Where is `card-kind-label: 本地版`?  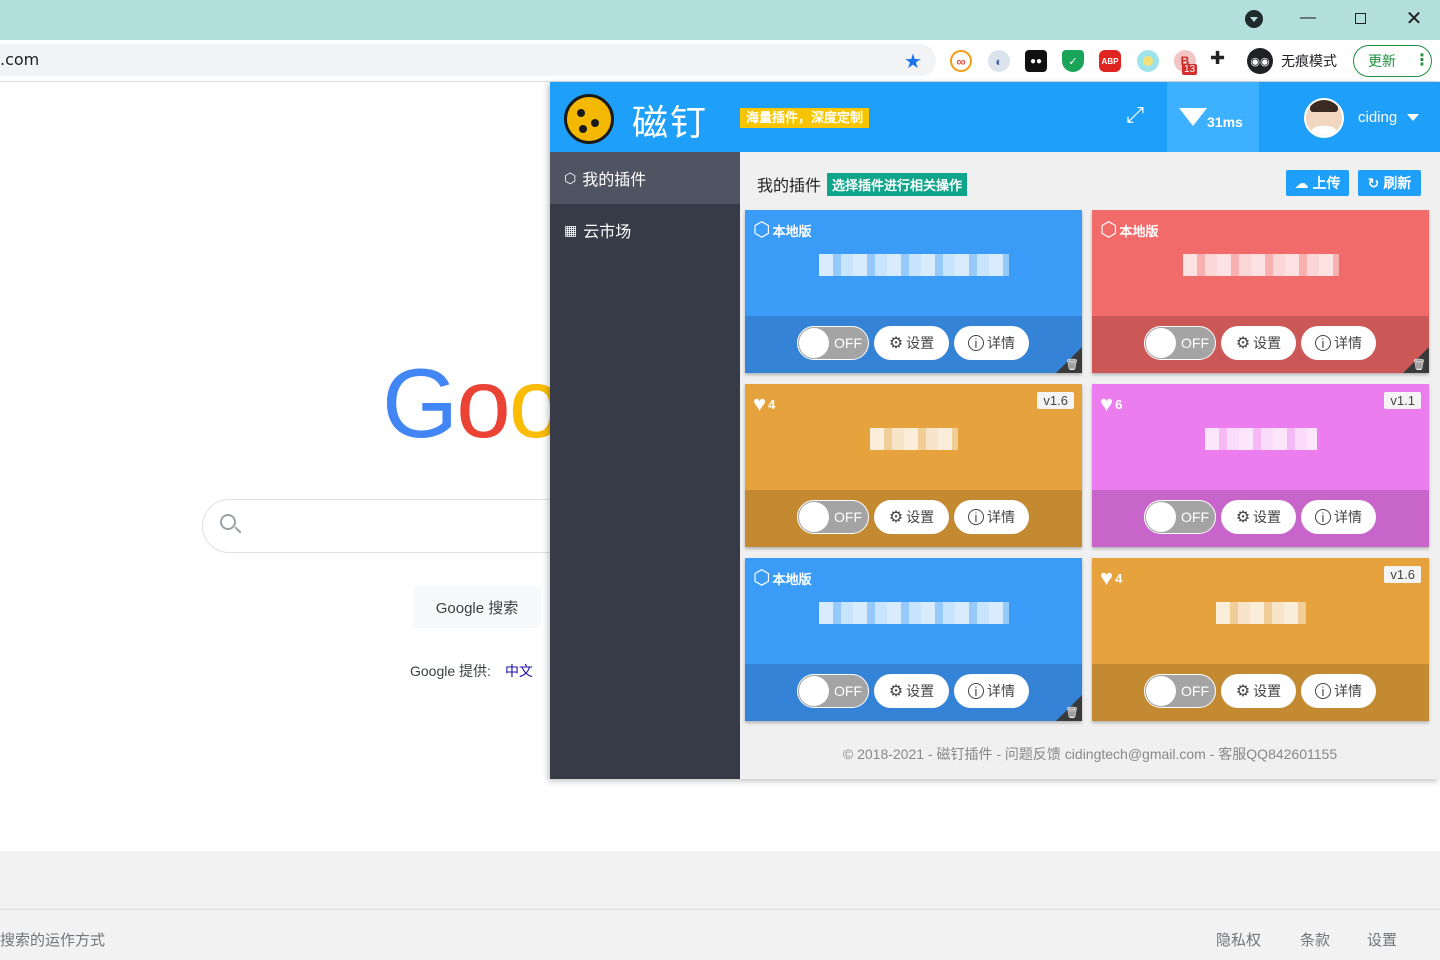
card-kind-label: 本地版 is located at coordinates (792, 579).